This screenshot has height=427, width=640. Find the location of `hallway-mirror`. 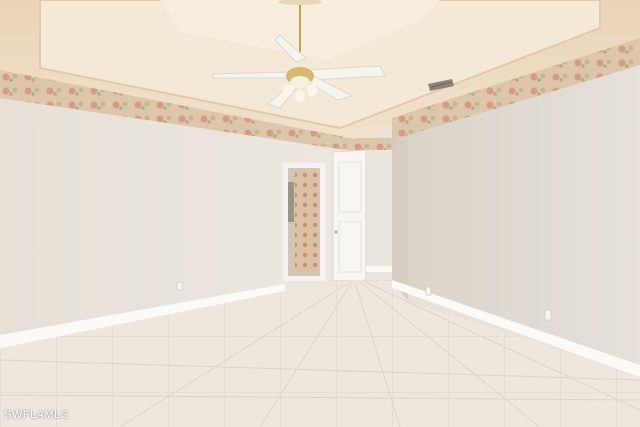

hallway-mirror is located at coordinates (291, 202).